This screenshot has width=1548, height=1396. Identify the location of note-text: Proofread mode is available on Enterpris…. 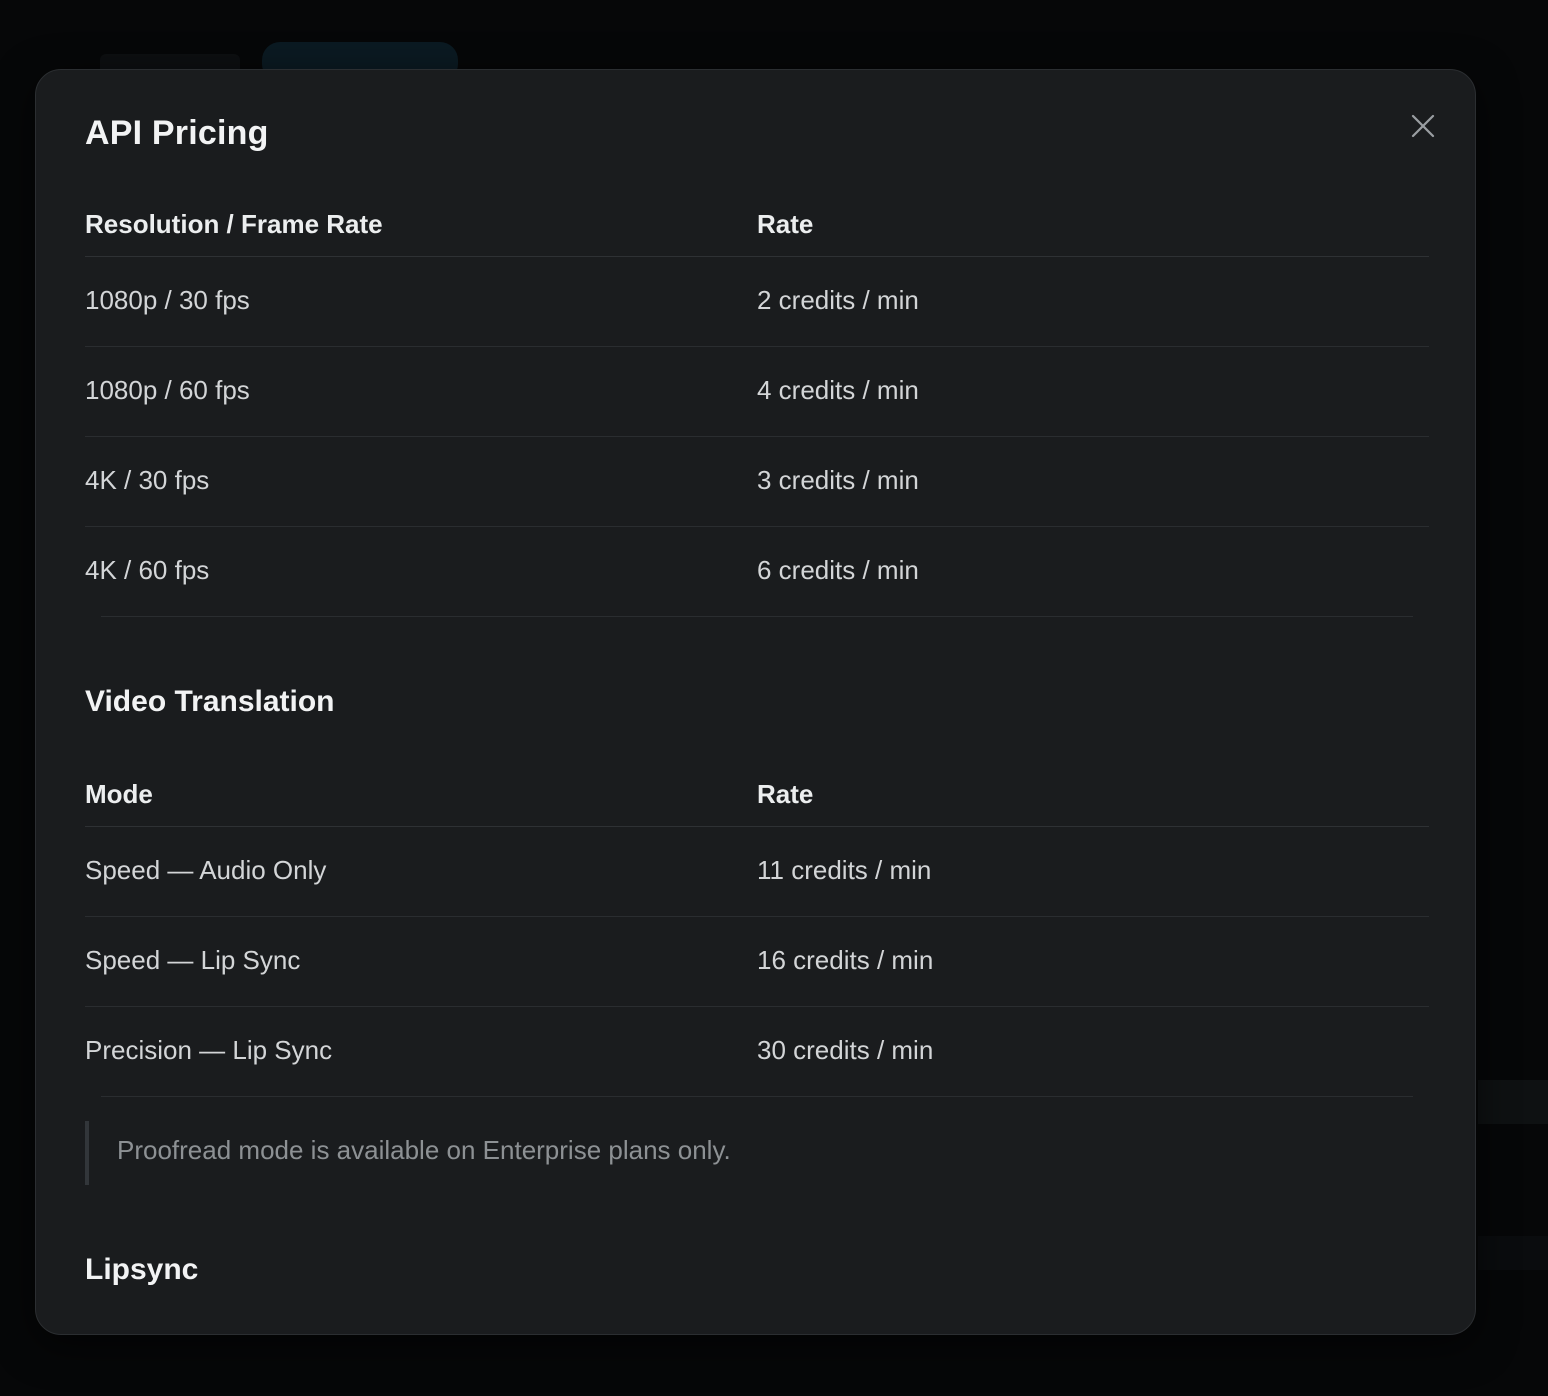
(424, 1150).